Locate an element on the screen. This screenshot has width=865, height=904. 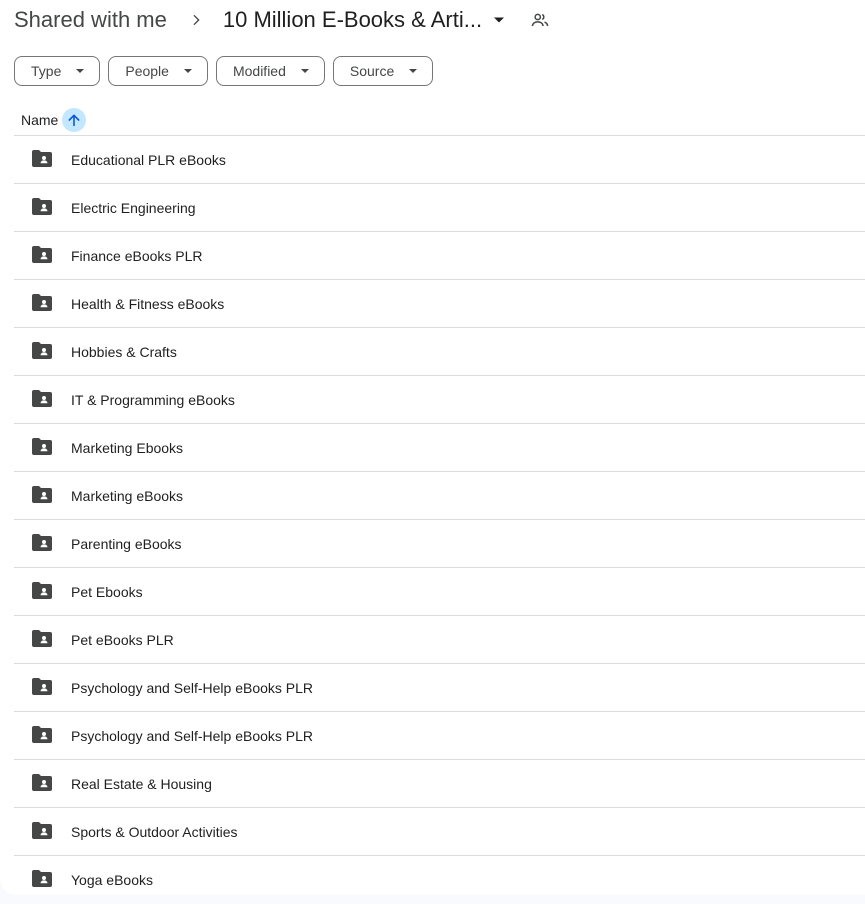
list-item: IT & Programming eBooks is located at coordinates (439, 399).